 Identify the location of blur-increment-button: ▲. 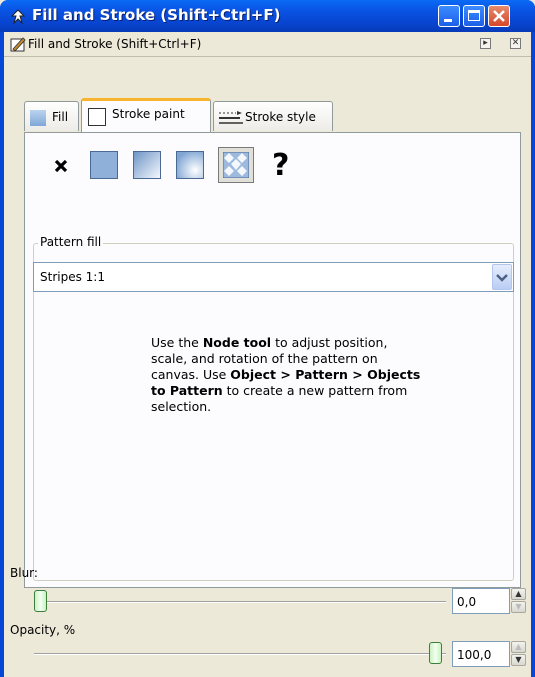
(518, 594).